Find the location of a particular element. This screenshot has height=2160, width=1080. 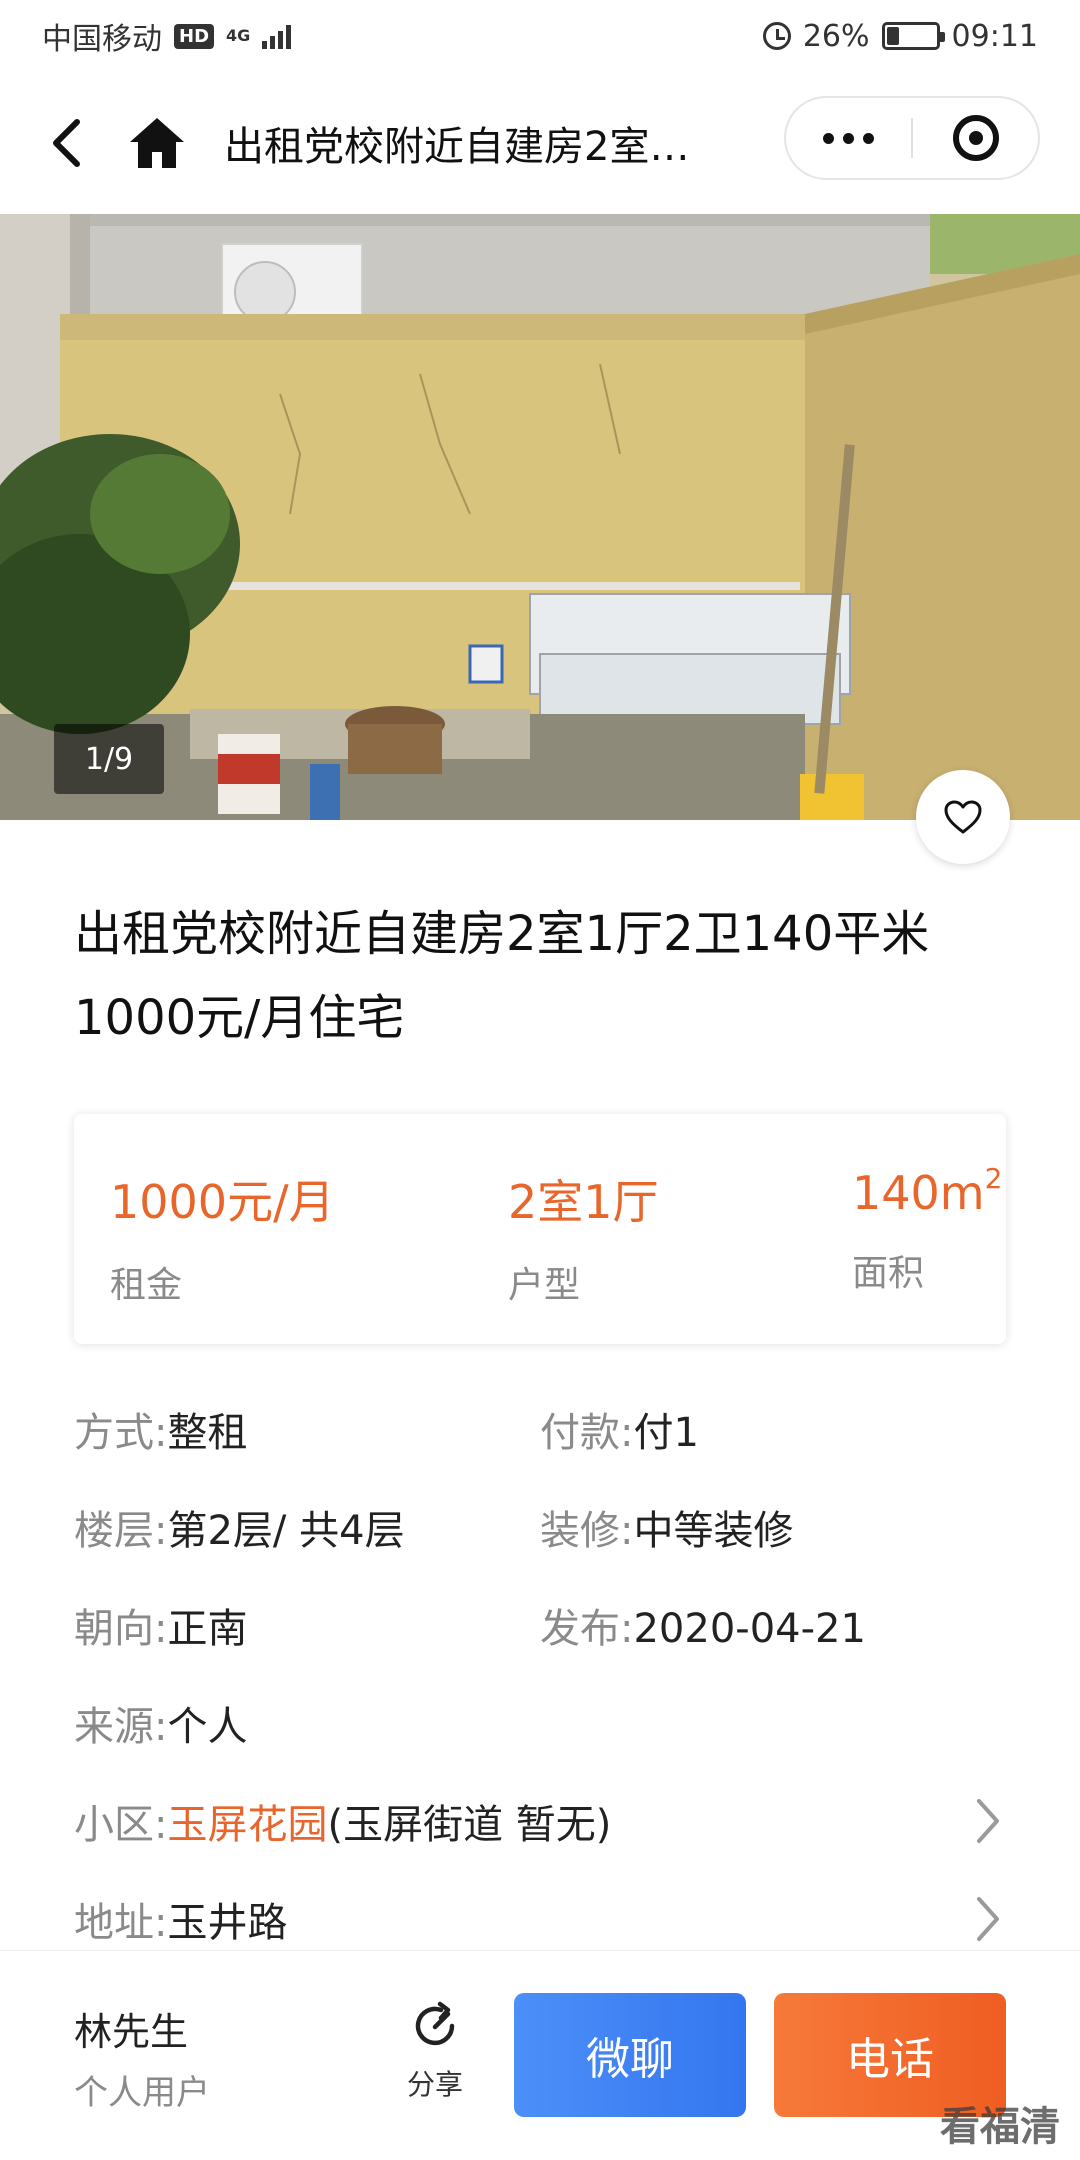

contact-name: 林先生 is located at coordinates (131, 2032).